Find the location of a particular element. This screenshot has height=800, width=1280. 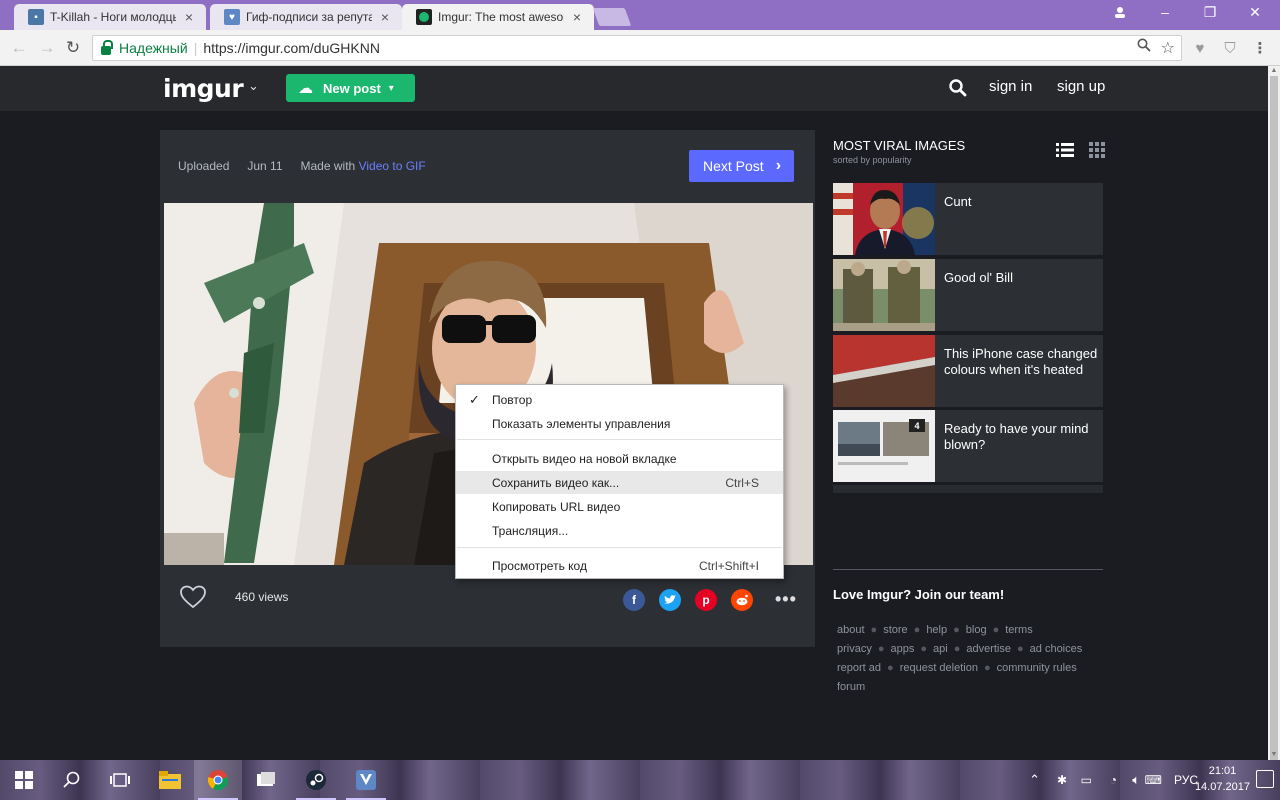

back-icon: ← is located at coordinates (19, 48).